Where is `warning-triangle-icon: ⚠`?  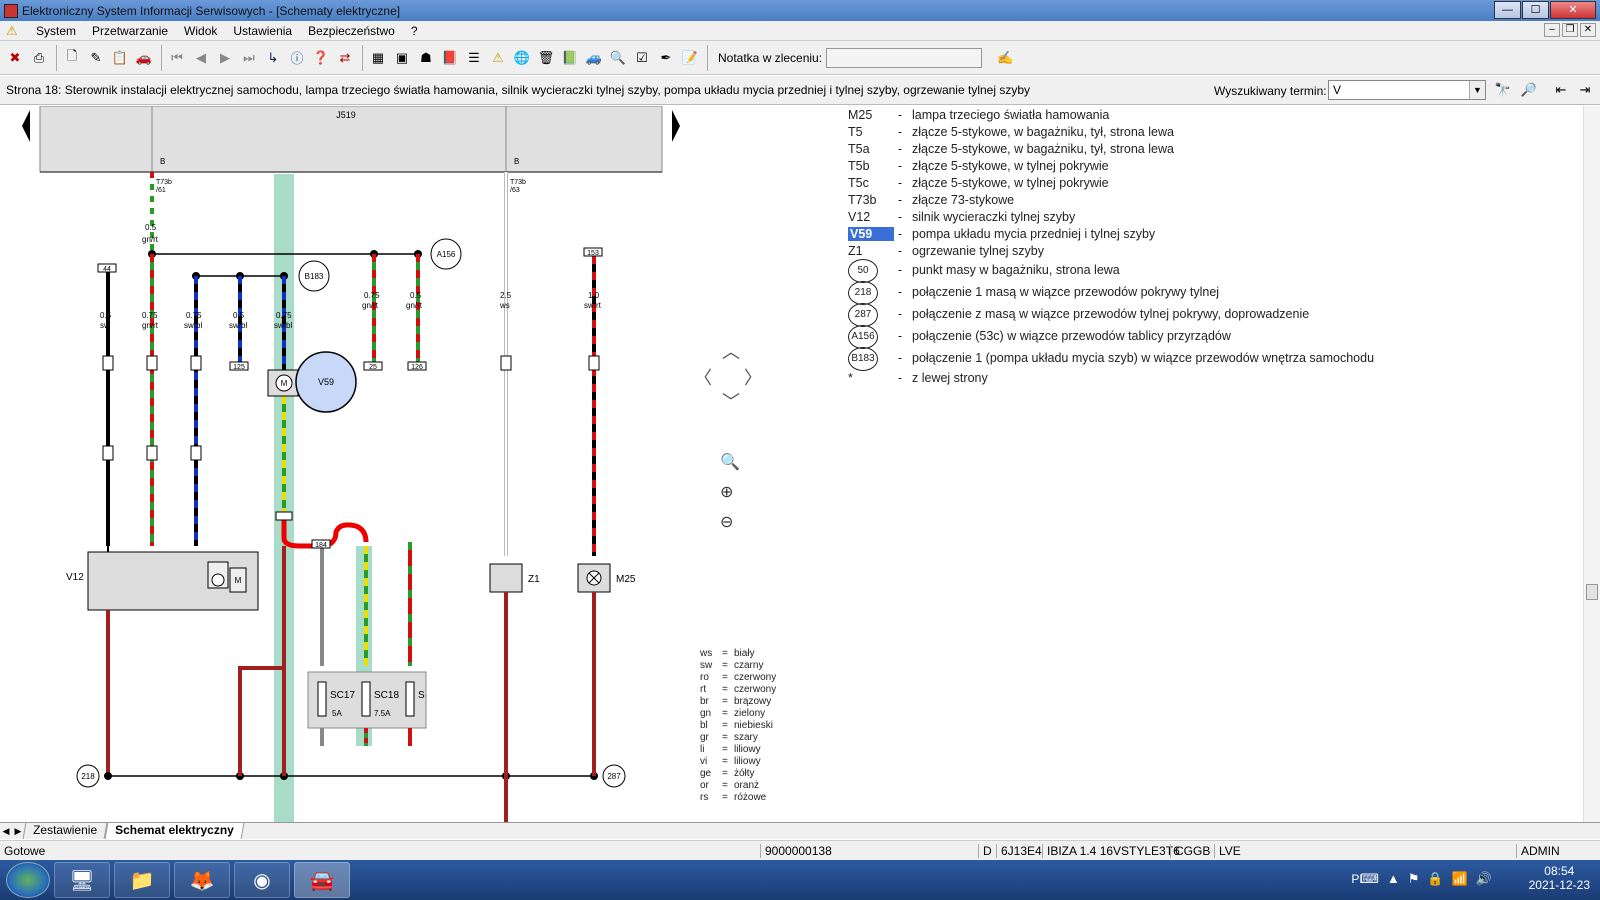 warning-triangle-icon: ⚠ is located at coordinates (498, 58).